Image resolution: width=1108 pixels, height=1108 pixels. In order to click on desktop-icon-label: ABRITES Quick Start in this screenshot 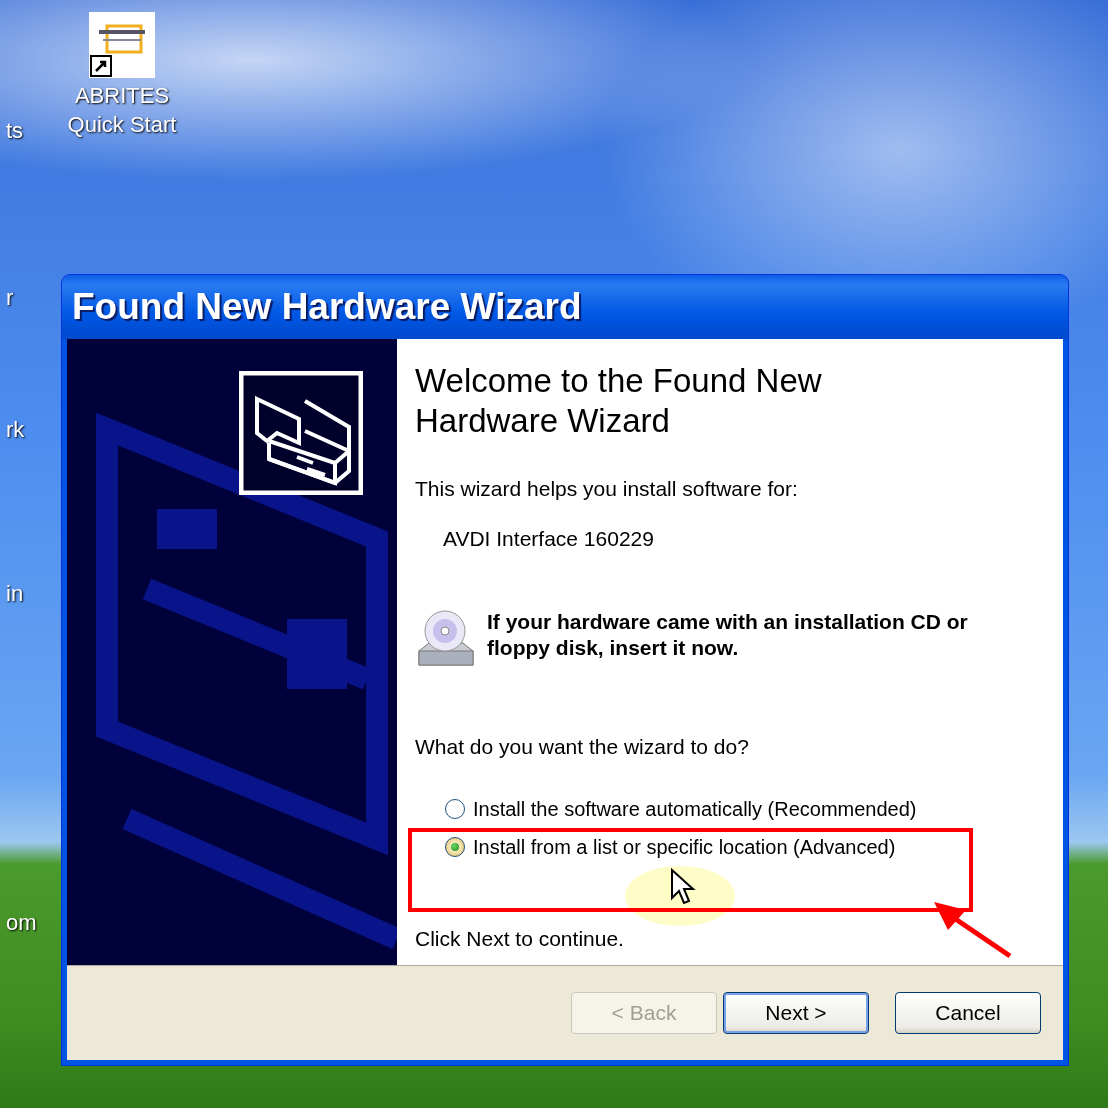, I will do `click(122, 111)`.